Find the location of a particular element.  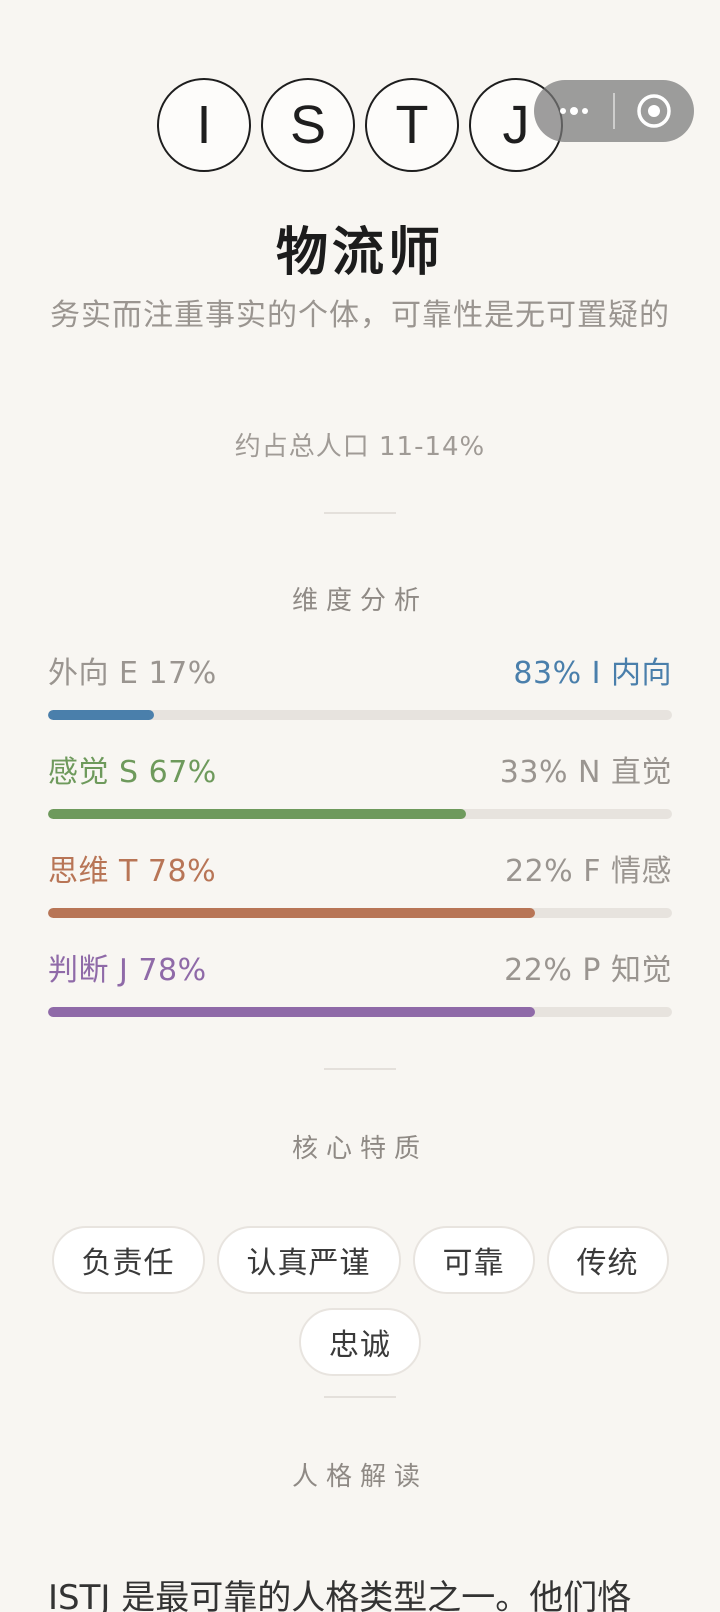

dimension-row-tf: 思维 T 78% 22% F 情感 is located at coordinates (360, 892).